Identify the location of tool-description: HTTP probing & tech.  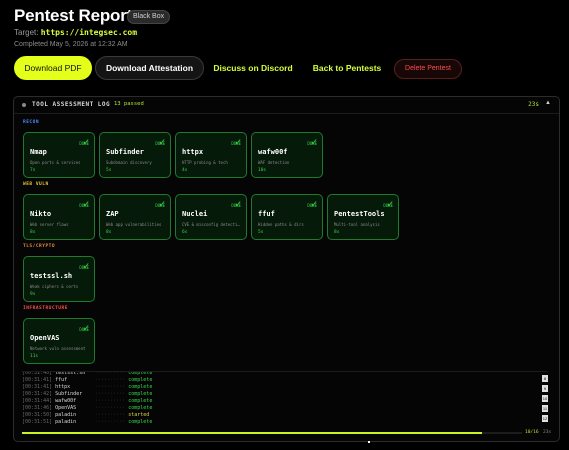
(205, 162).